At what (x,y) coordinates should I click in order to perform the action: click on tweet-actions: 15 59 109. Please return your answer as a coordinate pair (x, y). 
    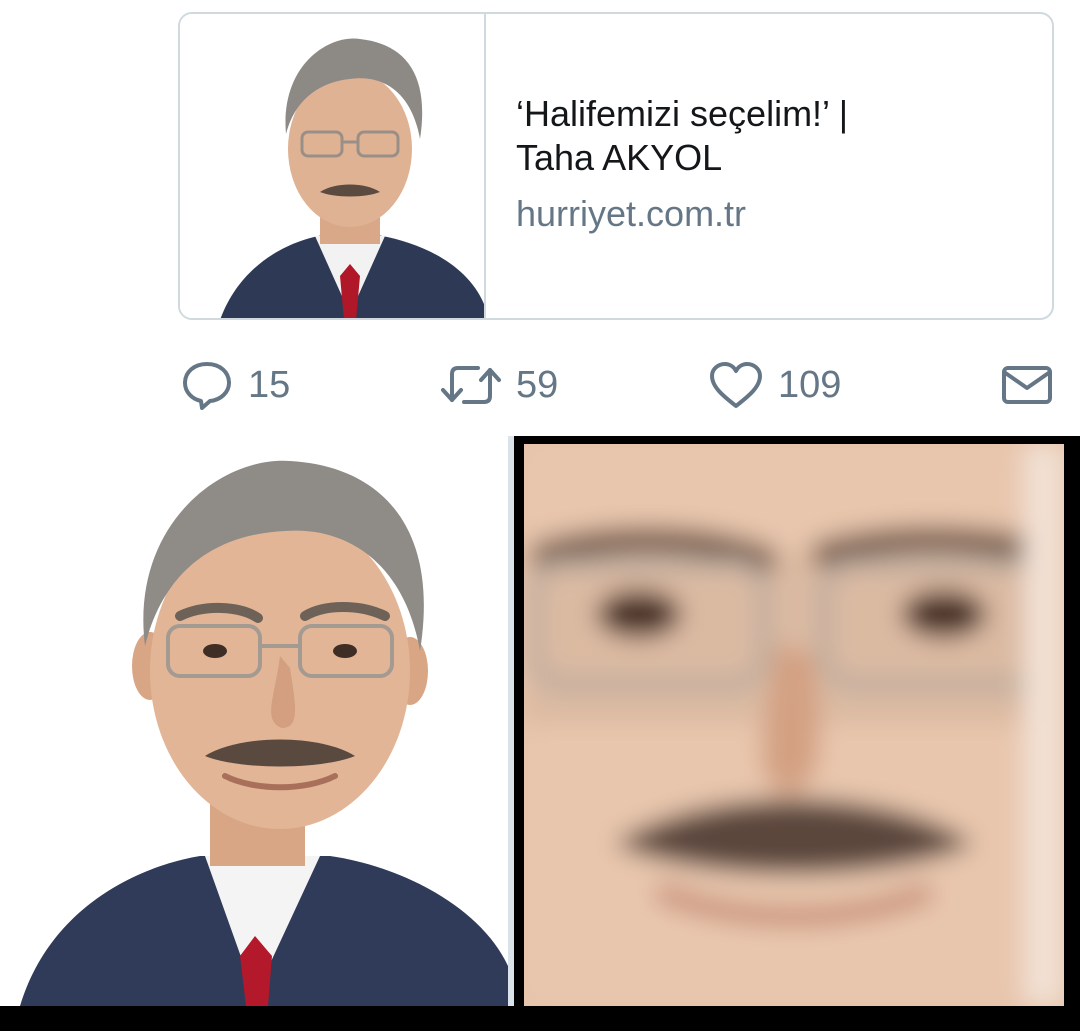
    Looking at the image, I should click on (540, 385).